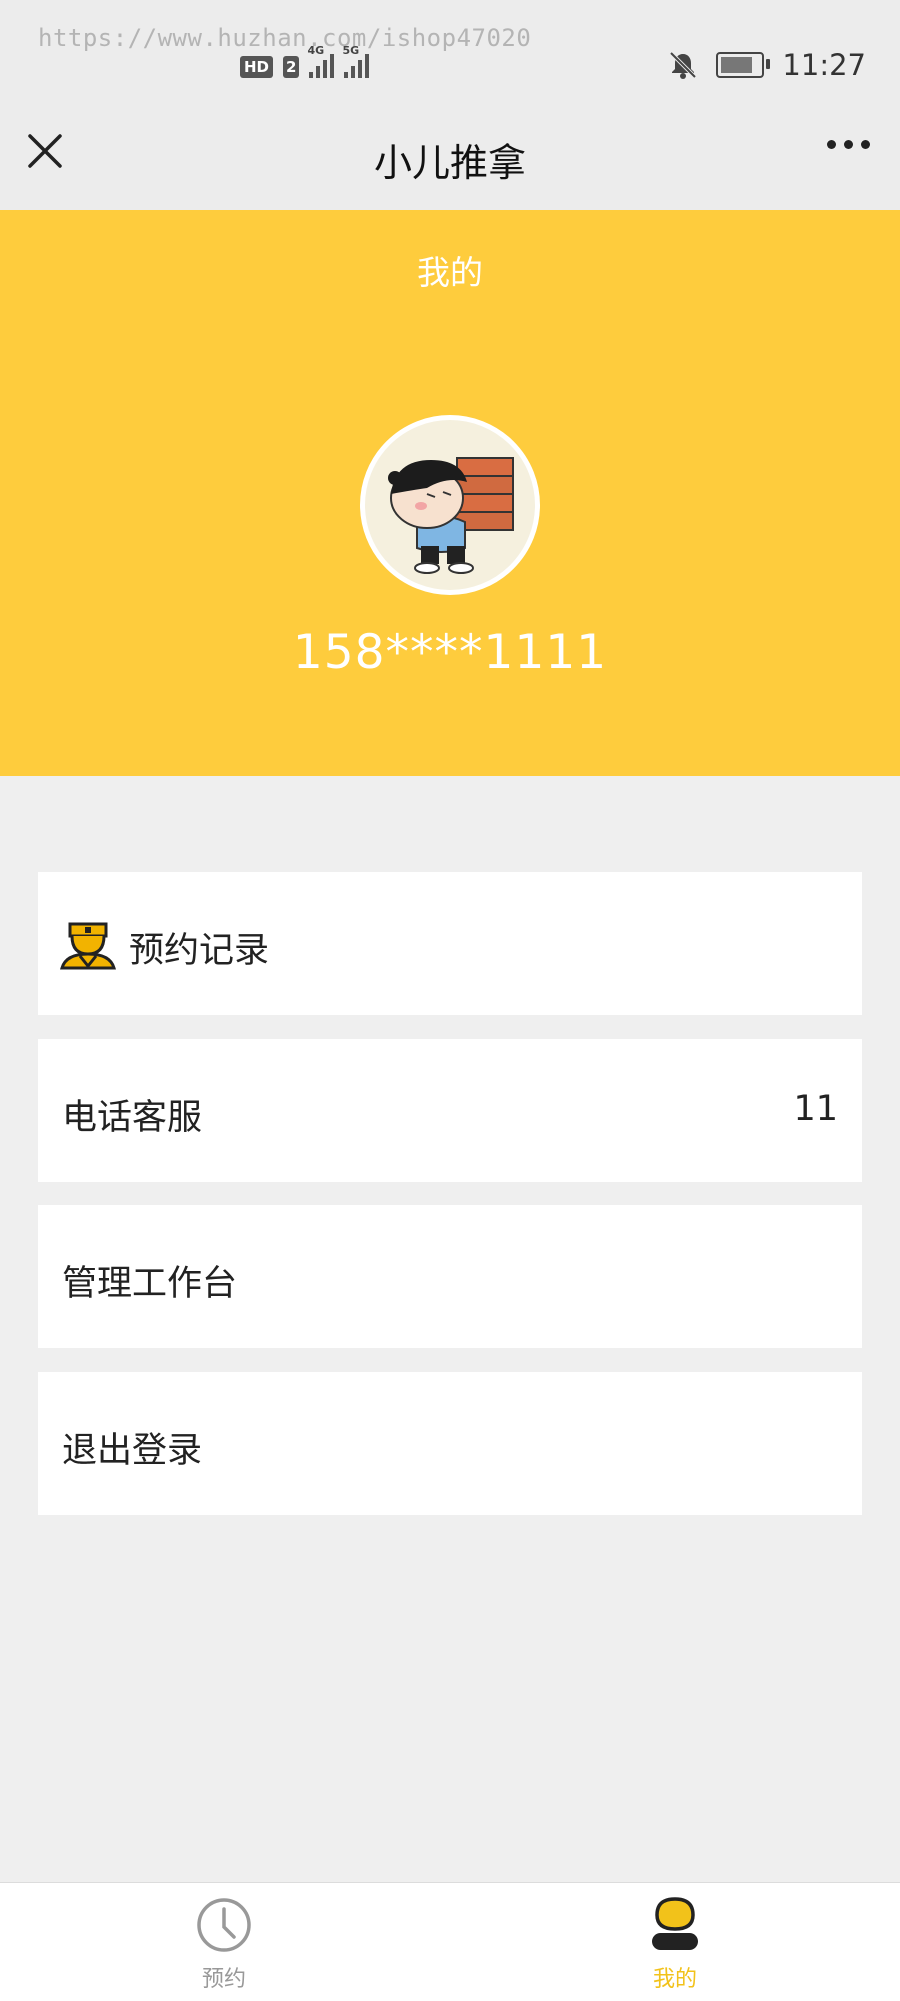 This screenshot has width=900, height=2001. I want to click on battery-charging-icon, so click(743, 65).